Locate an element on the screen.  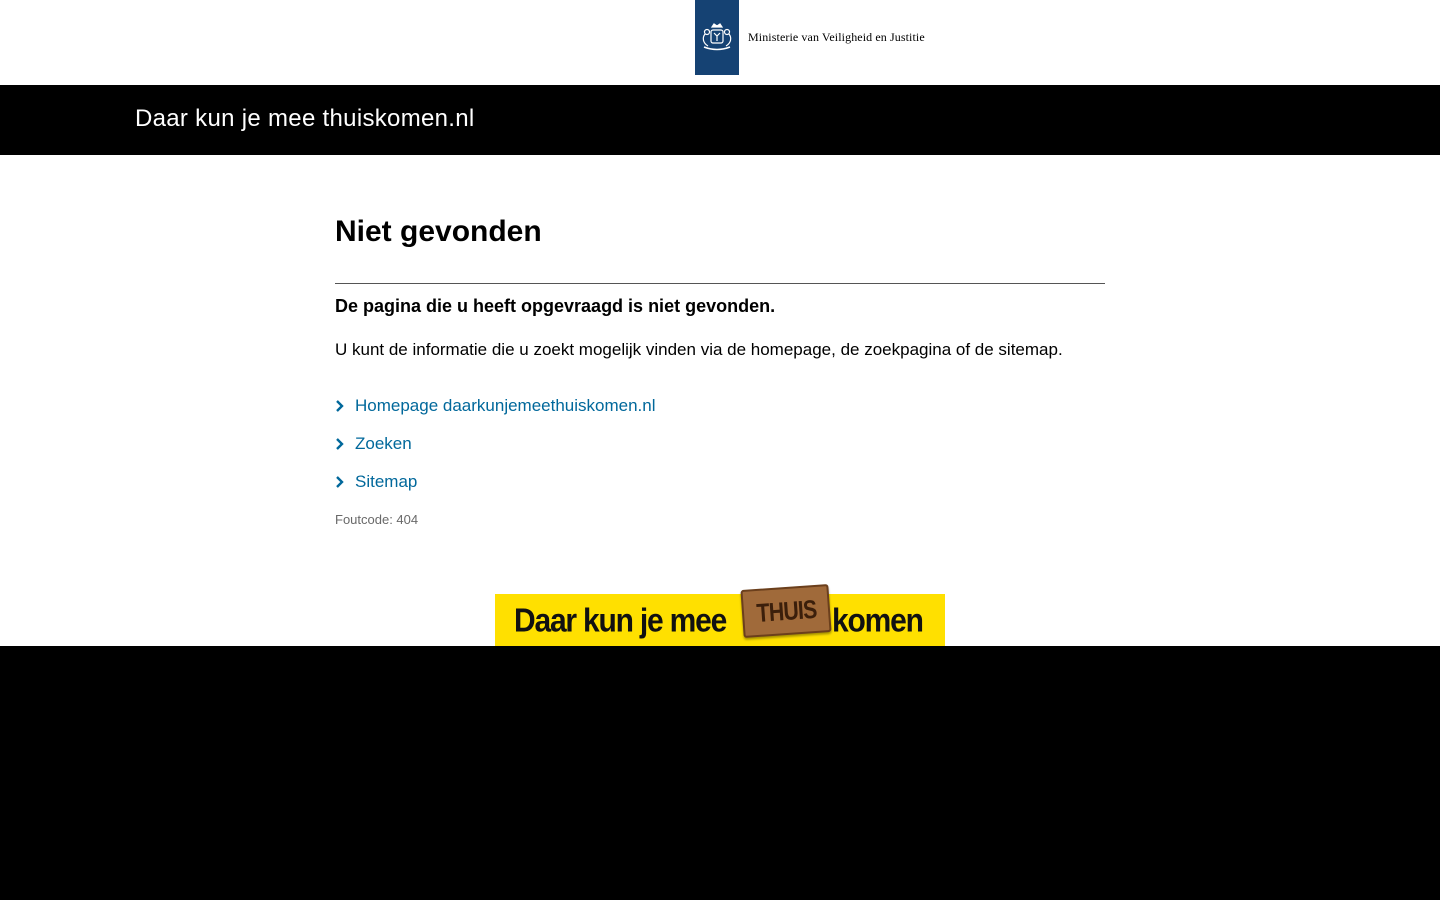
list-item: Sitemap is located at coordinates (495, 482).